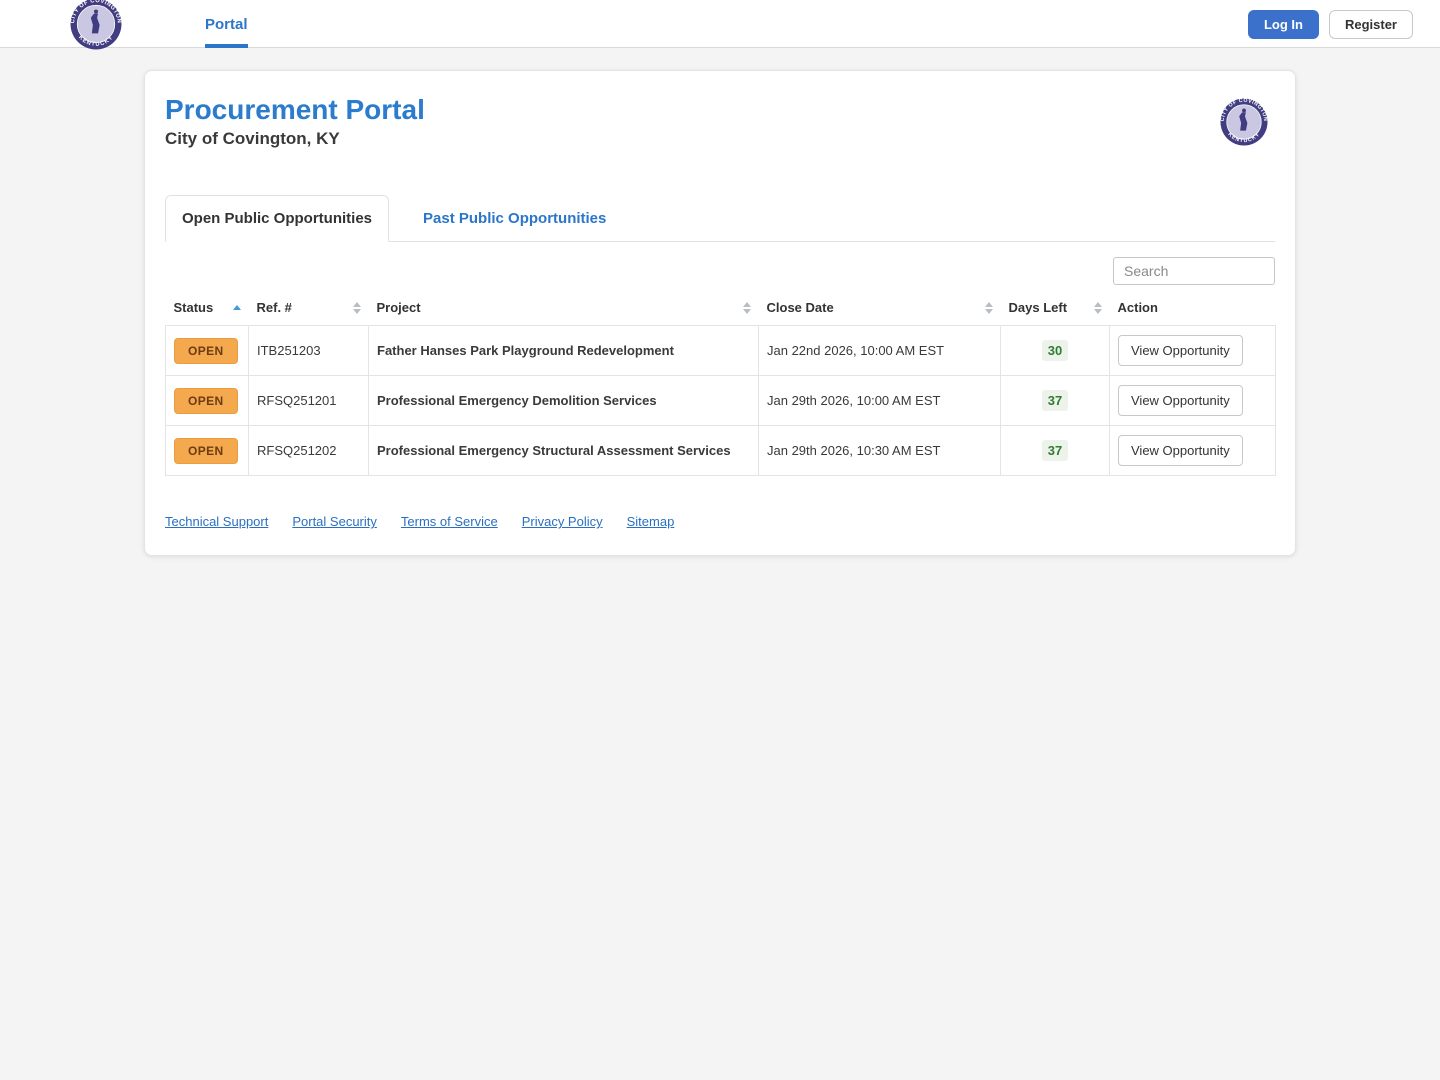 This screenshot has height=1080, width=1440. I want to click on column-label: Days Left, so click(1038, 308).